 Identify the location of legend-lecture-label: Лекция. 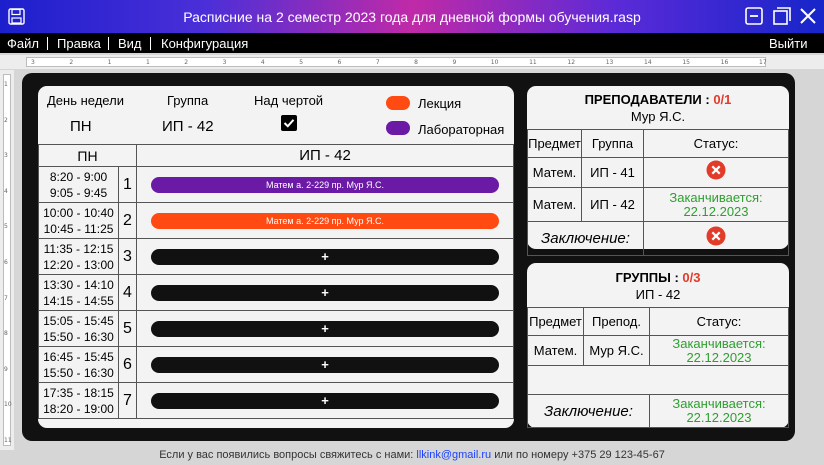
(440, 103).